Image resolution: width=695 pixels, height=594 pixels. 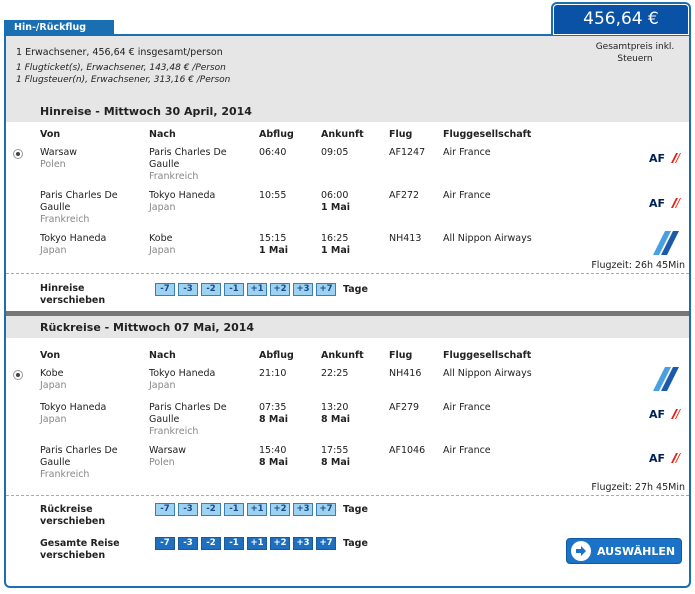 I want to click on segment-departure: 07:35 8 Mai, so click(x=274, y=413).